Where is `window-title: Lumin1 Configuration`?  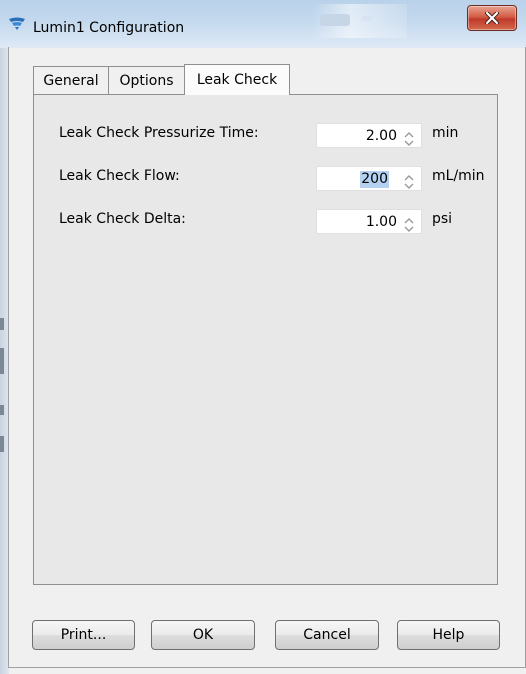
window-title: Lumin1 Configuration is located at coordinates (109, 28).